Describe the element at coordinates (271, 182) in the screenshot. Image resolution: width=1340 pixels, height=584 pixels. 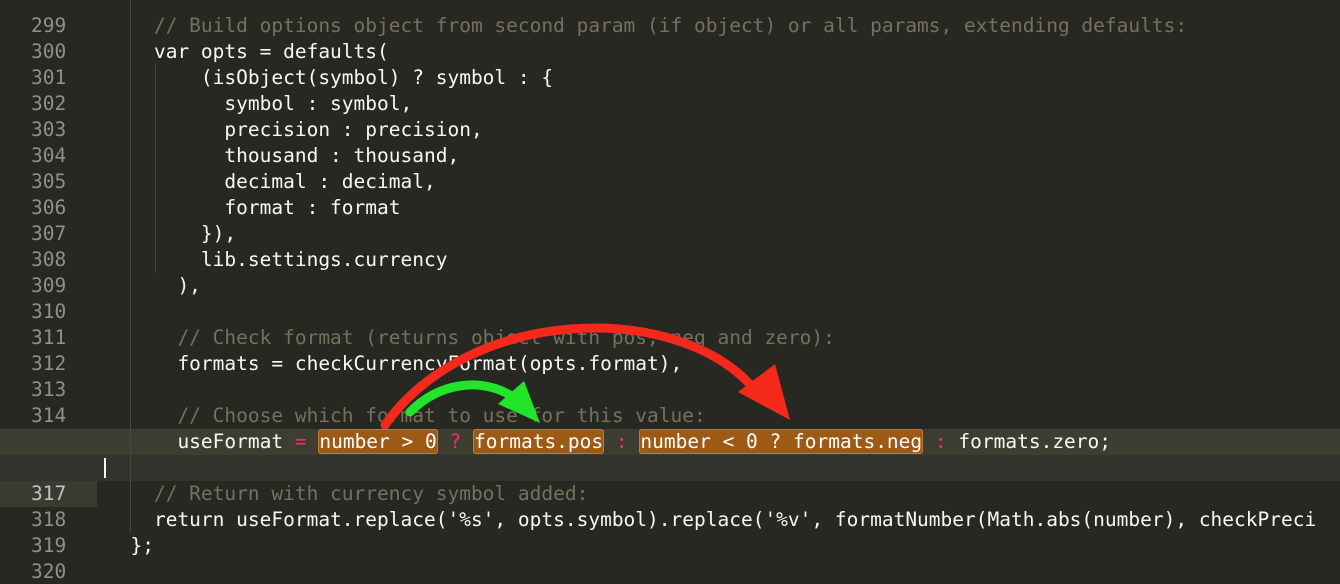
I see `line-code: decimal : decimal,` at that location.